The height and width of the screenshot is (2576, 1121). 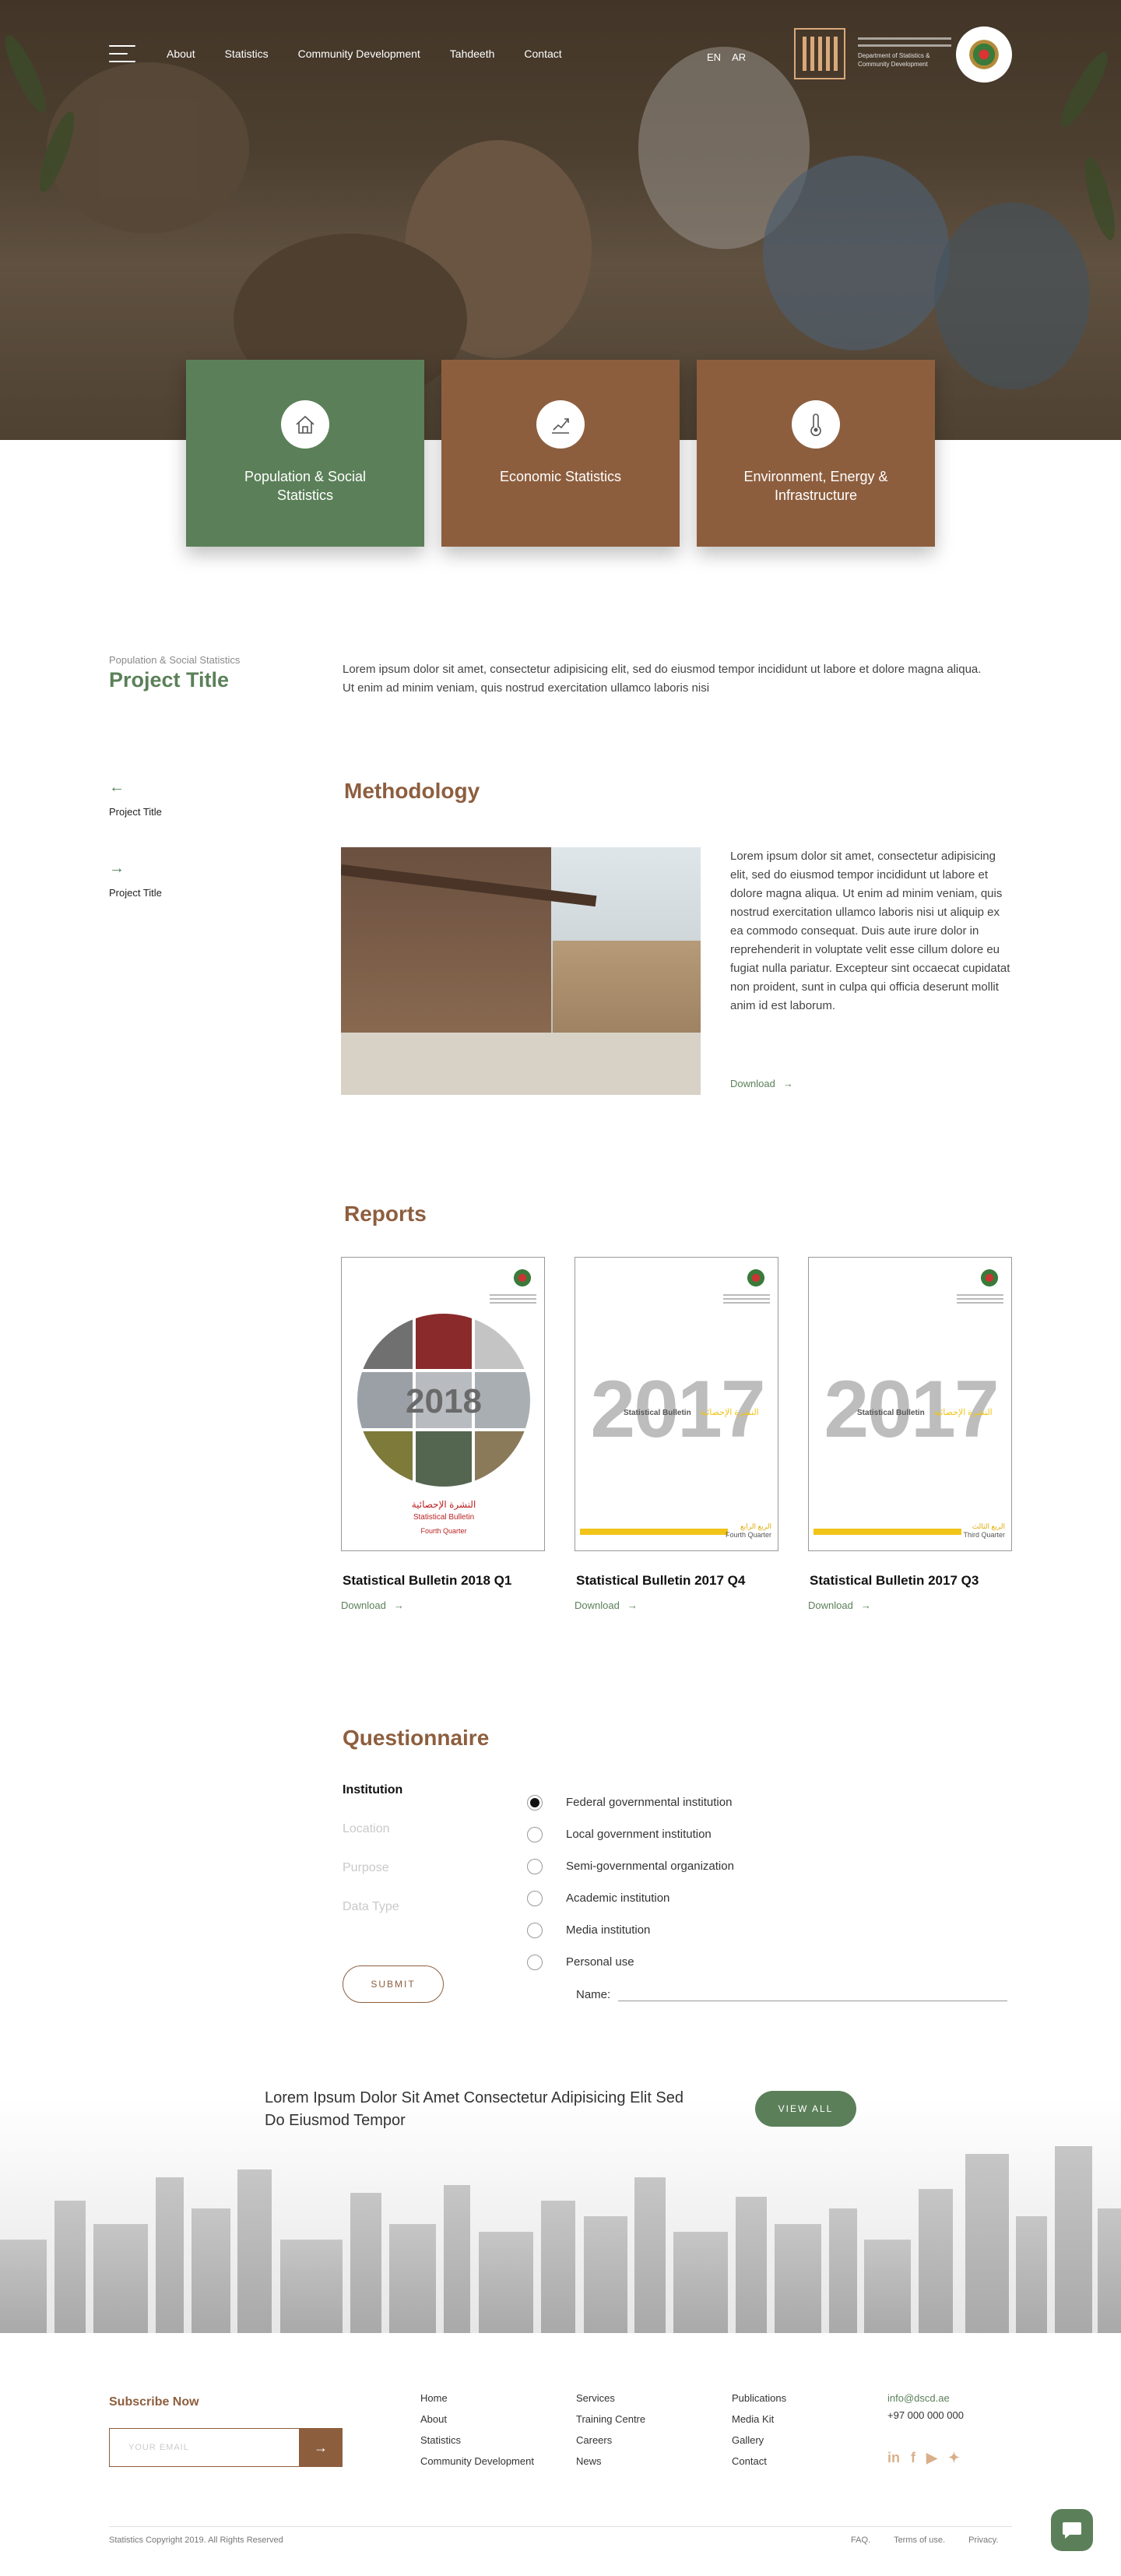 I want to click on report-title: Statistical Bulletin 2017 Q3, so click(x=911, y=1581).